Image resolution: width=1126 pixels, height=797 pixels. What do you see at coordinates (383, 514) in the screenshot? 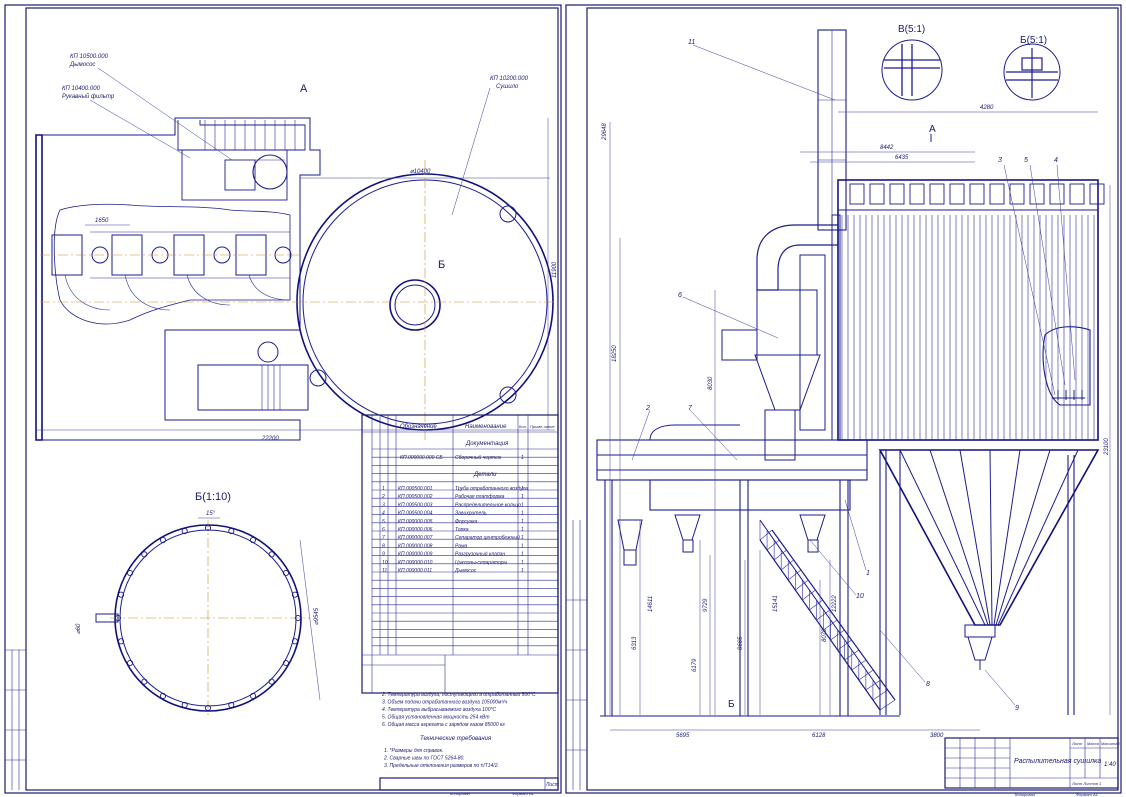
I see `spec-row-pos: 4` at bounding box center [383, 514].